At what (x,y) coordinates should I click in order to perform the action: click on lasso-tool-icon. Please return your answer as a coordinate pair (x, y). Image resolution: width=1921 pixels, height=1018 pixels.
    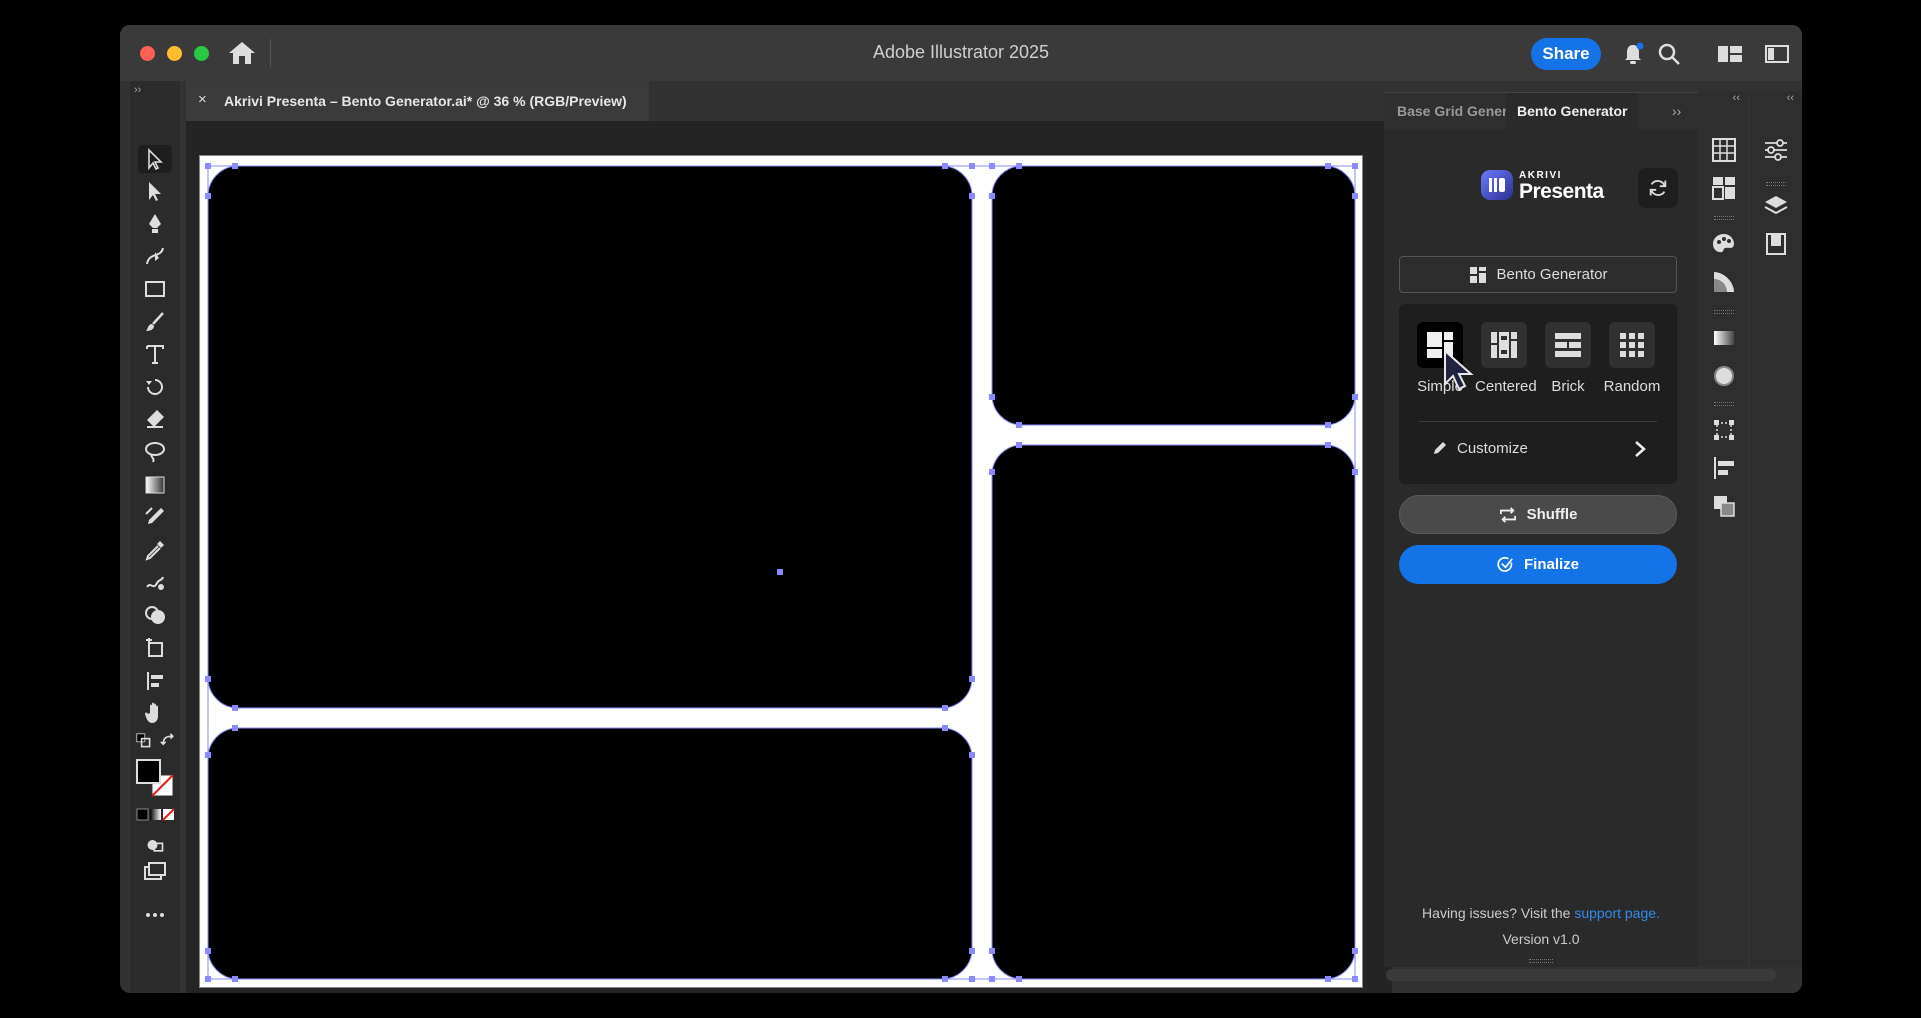
    Looking at the image, I should click on (155, 452).